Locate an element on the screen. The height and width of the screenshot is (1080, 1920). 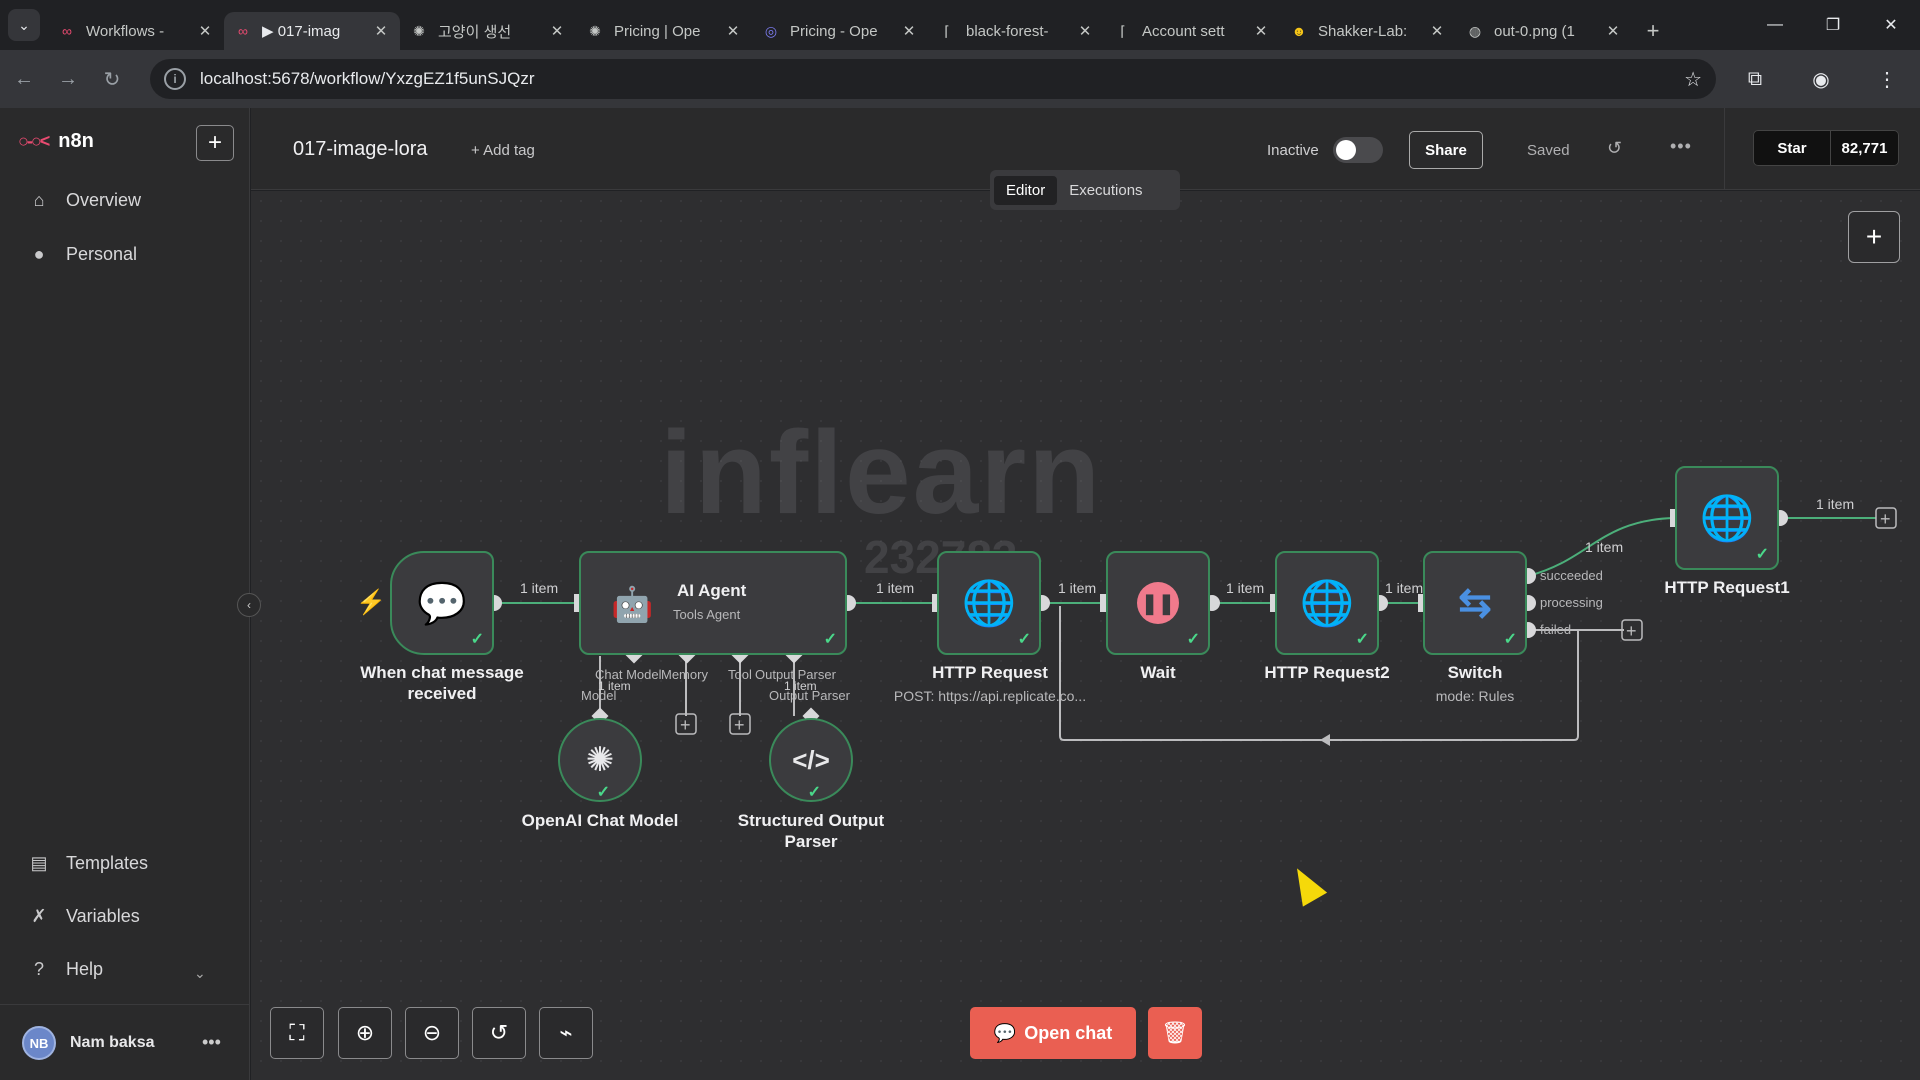
openai-icon: ✺ is located at coordinates (600, 760).